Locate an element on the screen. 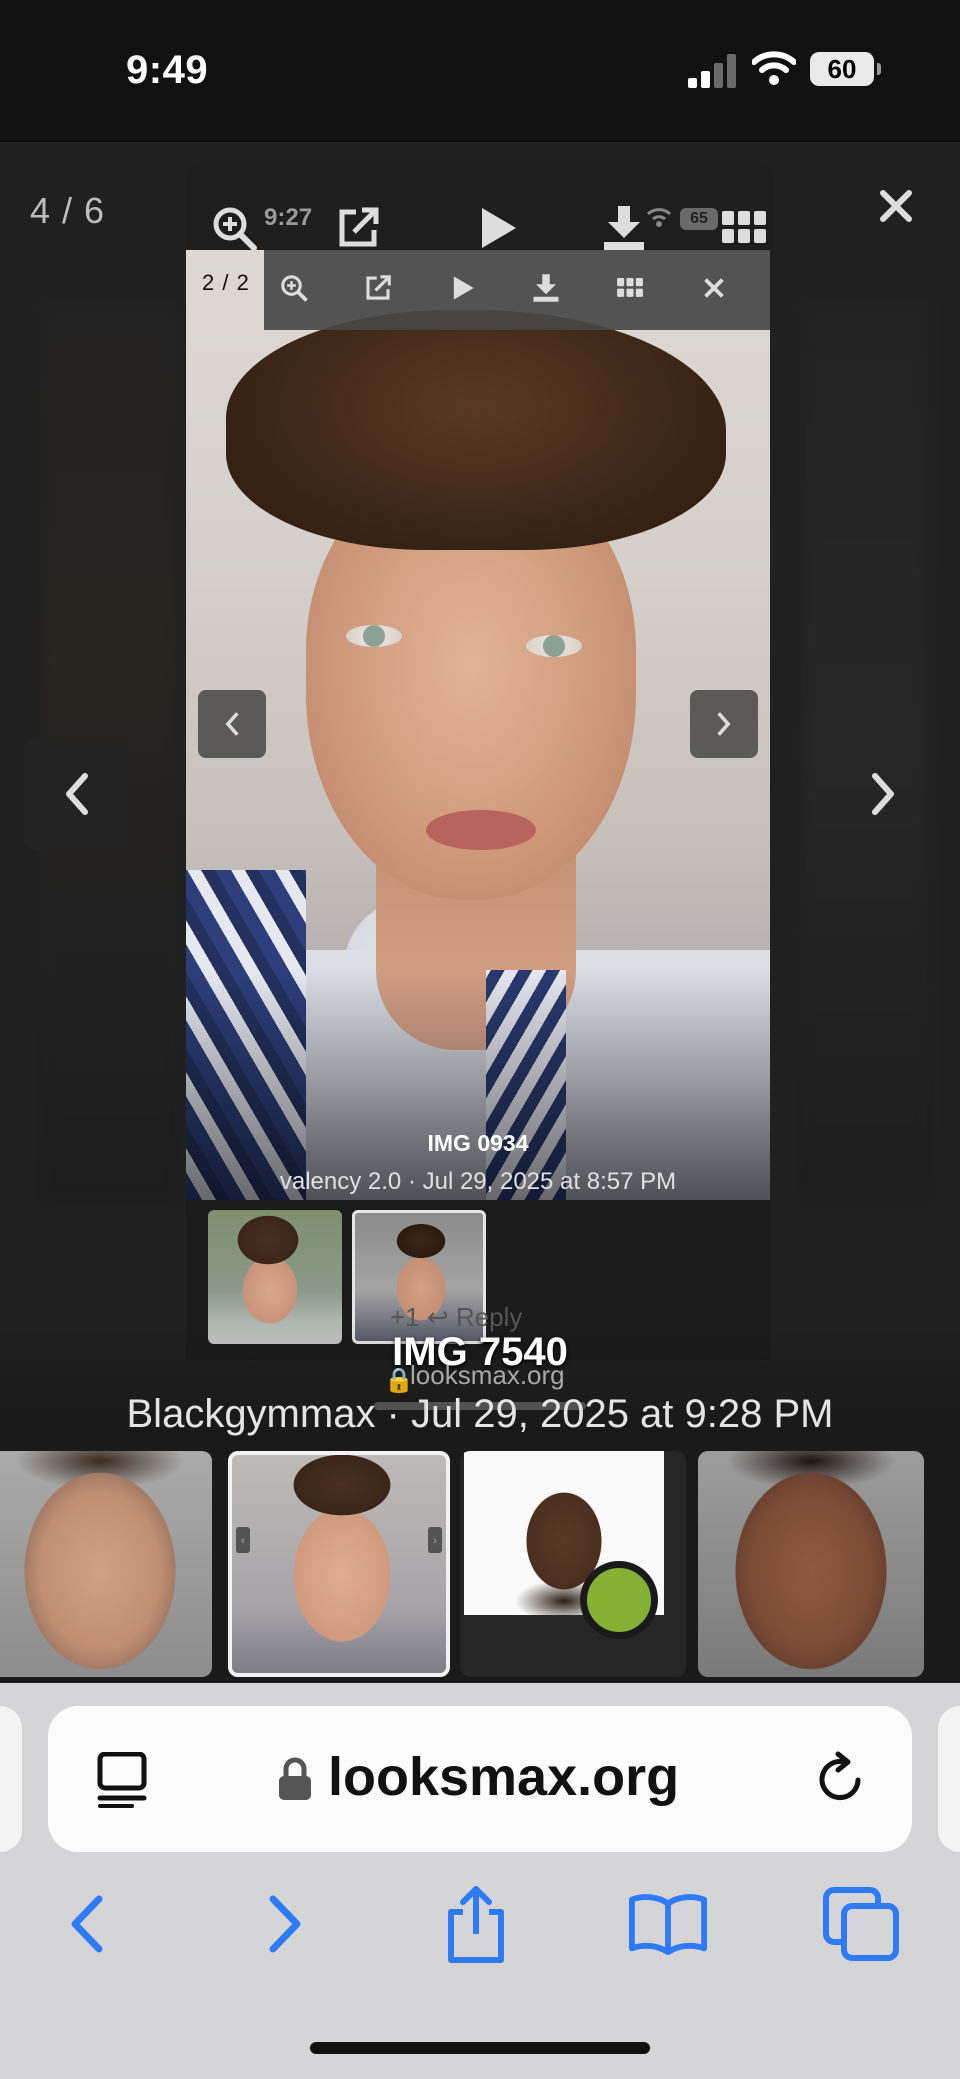 This screenshot has width=960, height=2079. tabs-button is located at coordinates (862, 1924).